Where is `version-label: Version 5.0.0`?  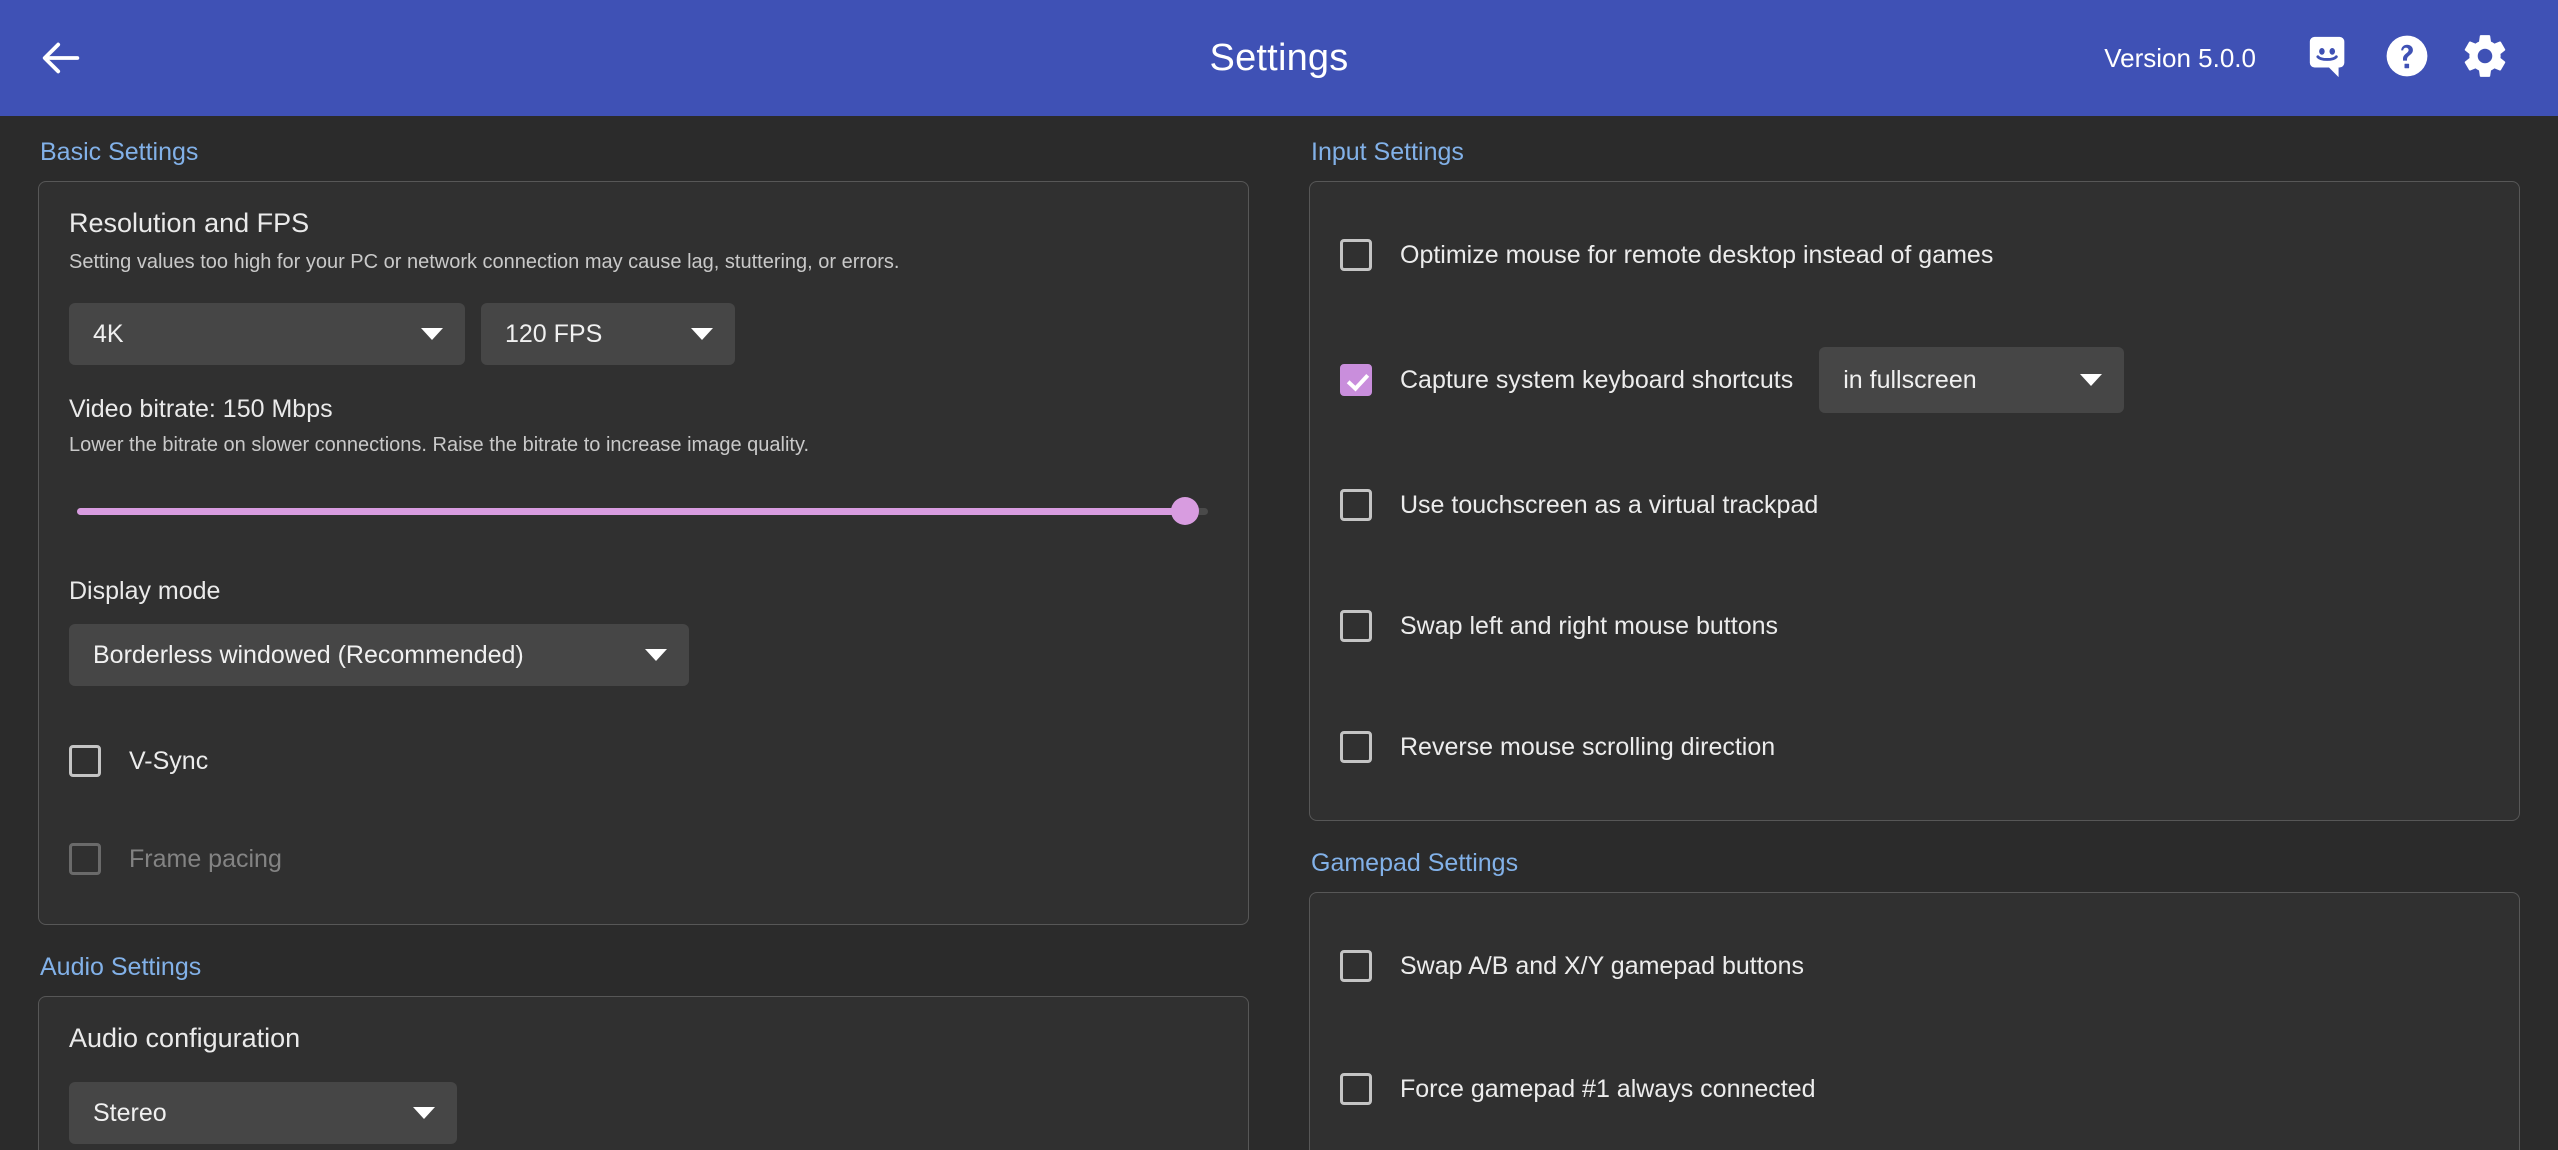
version-label: Version 5.0.0 is located at coordinates (2180, 57).